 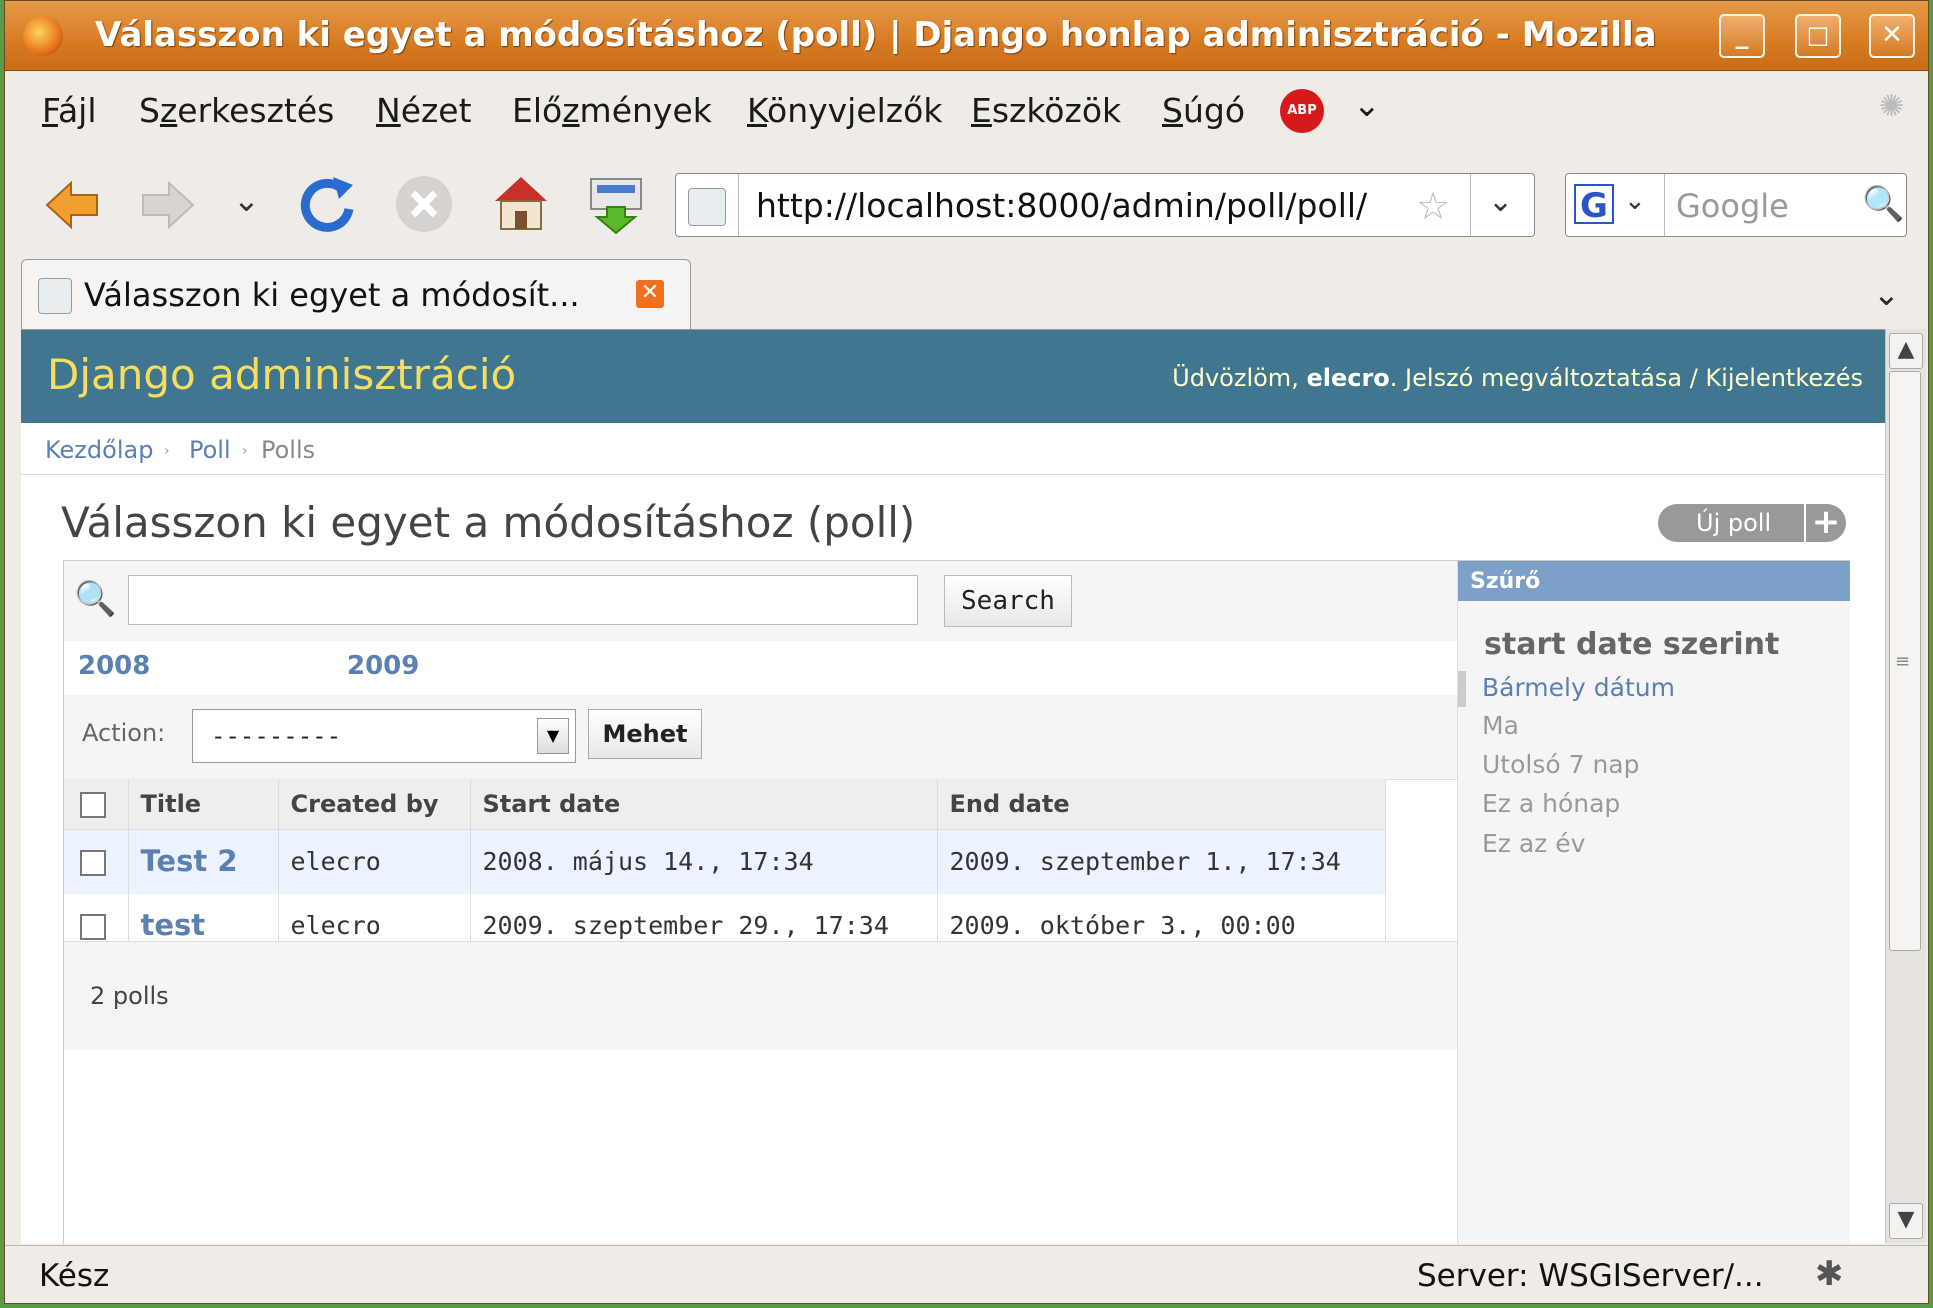 What do you see at coordinates (523, 600) in the screenshot?
I see `search-input` at bounding box center [523, 600].